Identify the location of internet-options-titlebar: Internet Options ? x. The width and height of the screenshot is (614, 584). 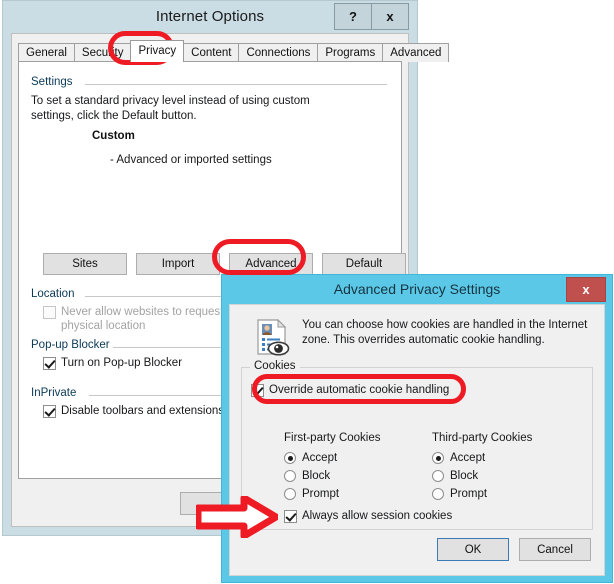
(210, 16).